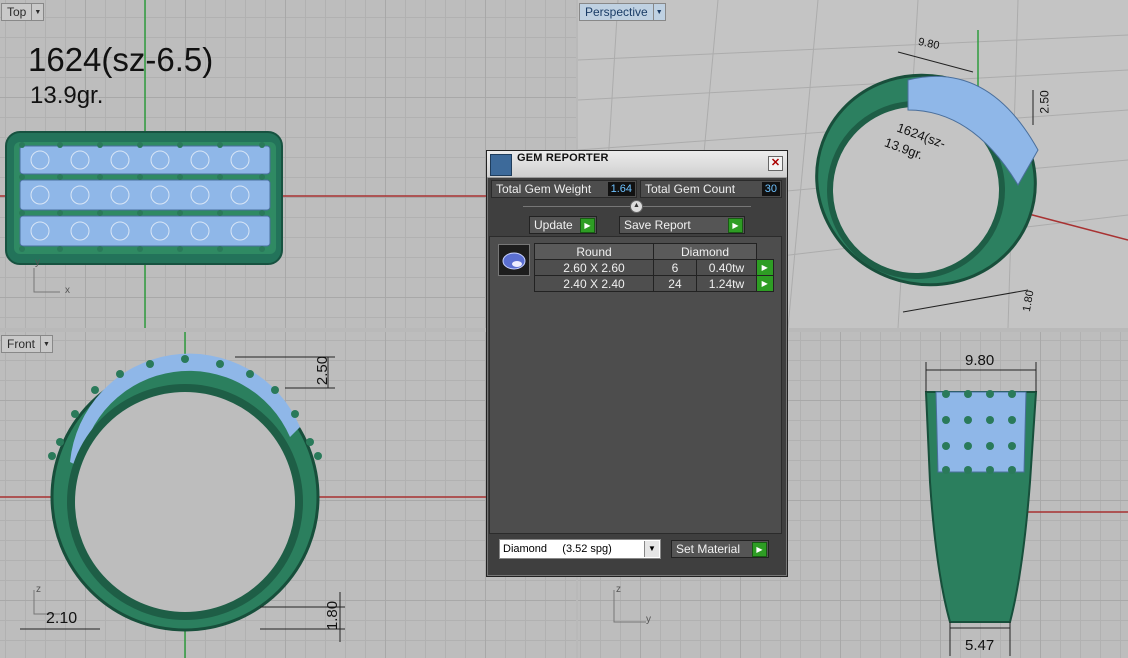 Image resolution: width=1128 pixels, height=658 pixels. I want to click on gem-count-cell: 24, so click(675, 283).